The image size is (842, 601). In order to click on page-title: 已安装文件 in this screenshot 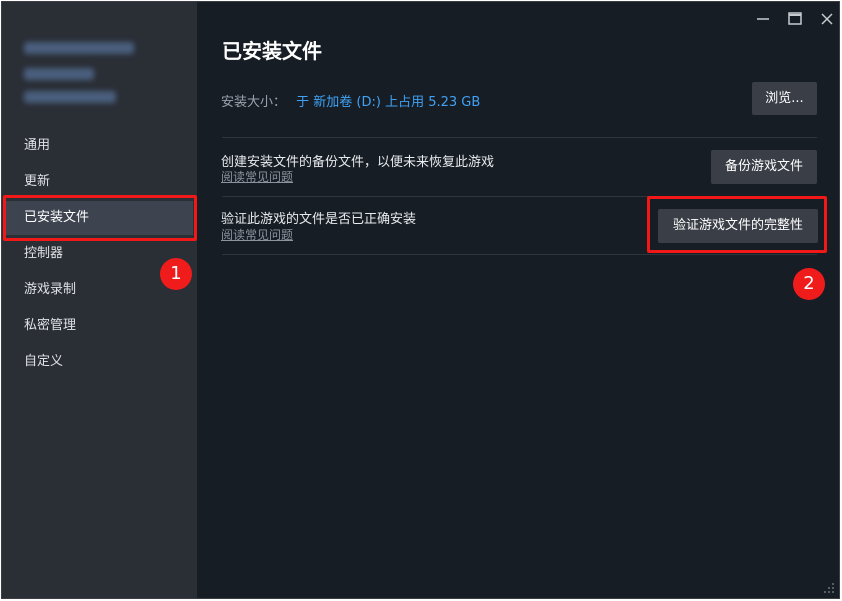, I will do `click(272, 51)`.